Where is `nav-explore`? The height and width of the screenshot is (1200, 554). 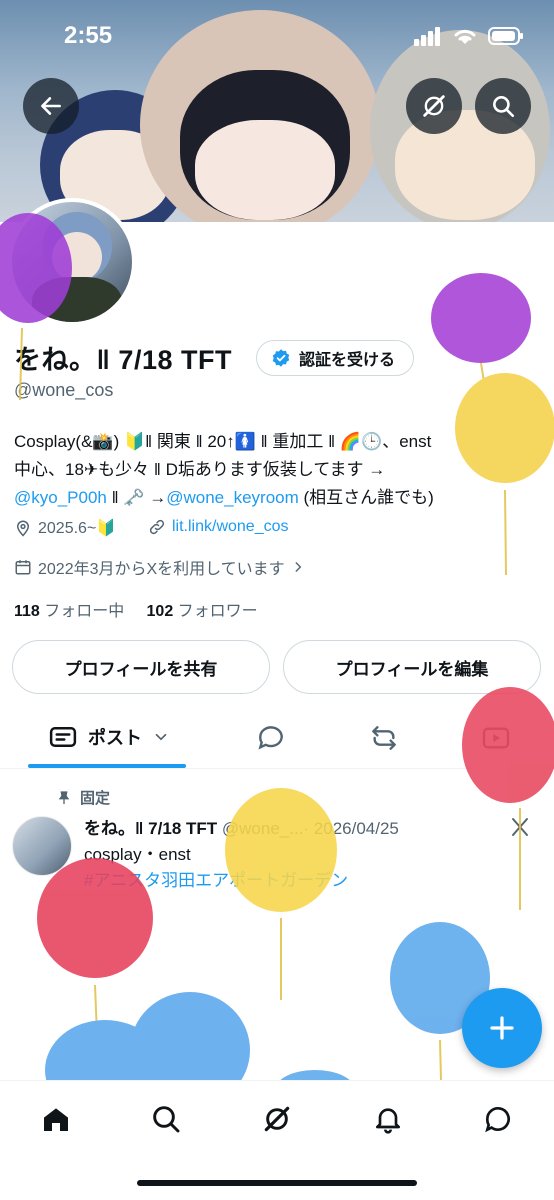
nav-explore is located at coordinates (166, 1119).